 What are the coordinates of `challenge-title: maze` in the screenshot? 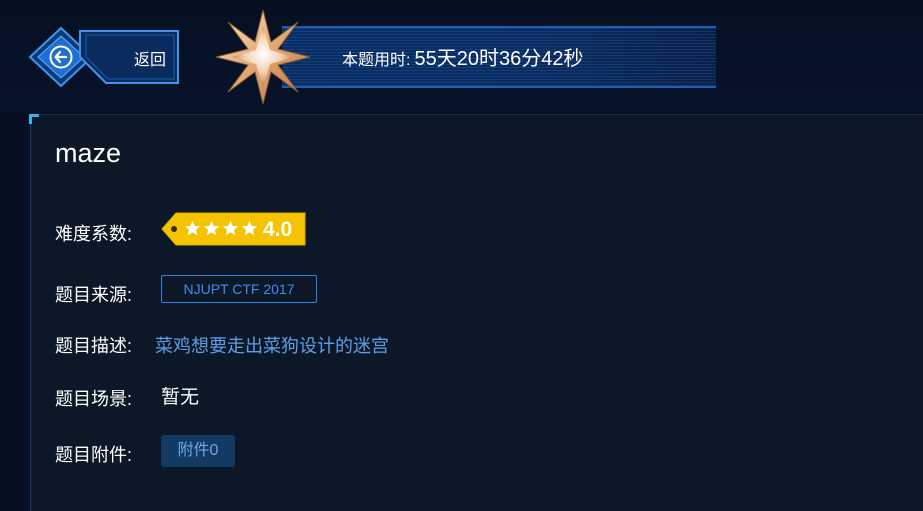 It's located at (88, 153).